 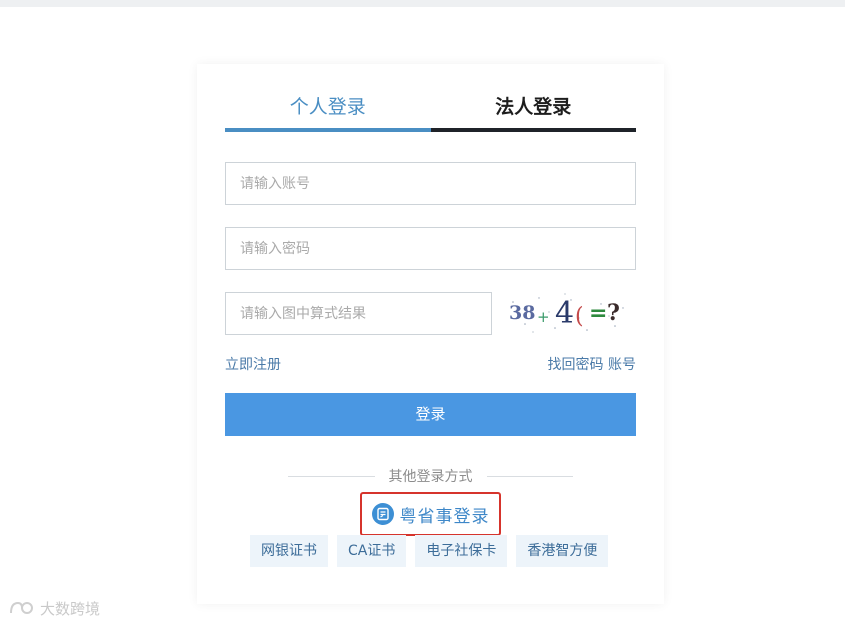 What do you see at coordinates (21, 607) in the screenshot?
I see `watermark-logo-icon` at bounding box center [21, 607].